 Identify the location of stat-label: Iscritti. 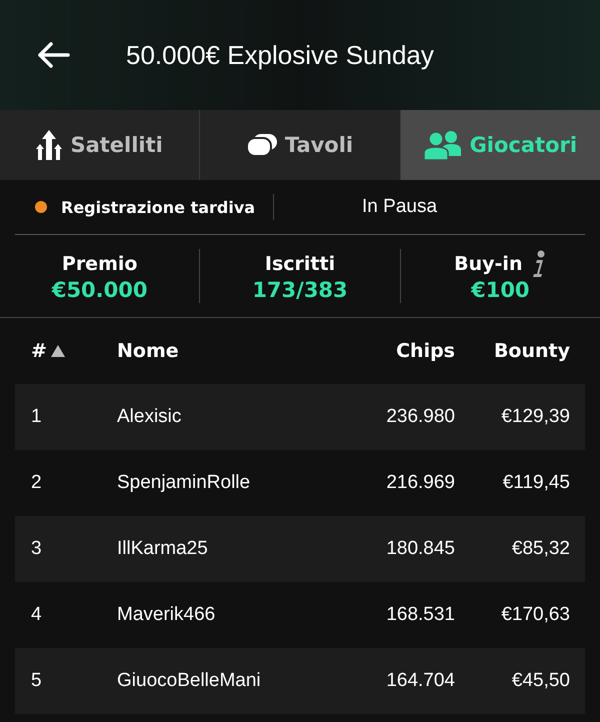
(300, 264).